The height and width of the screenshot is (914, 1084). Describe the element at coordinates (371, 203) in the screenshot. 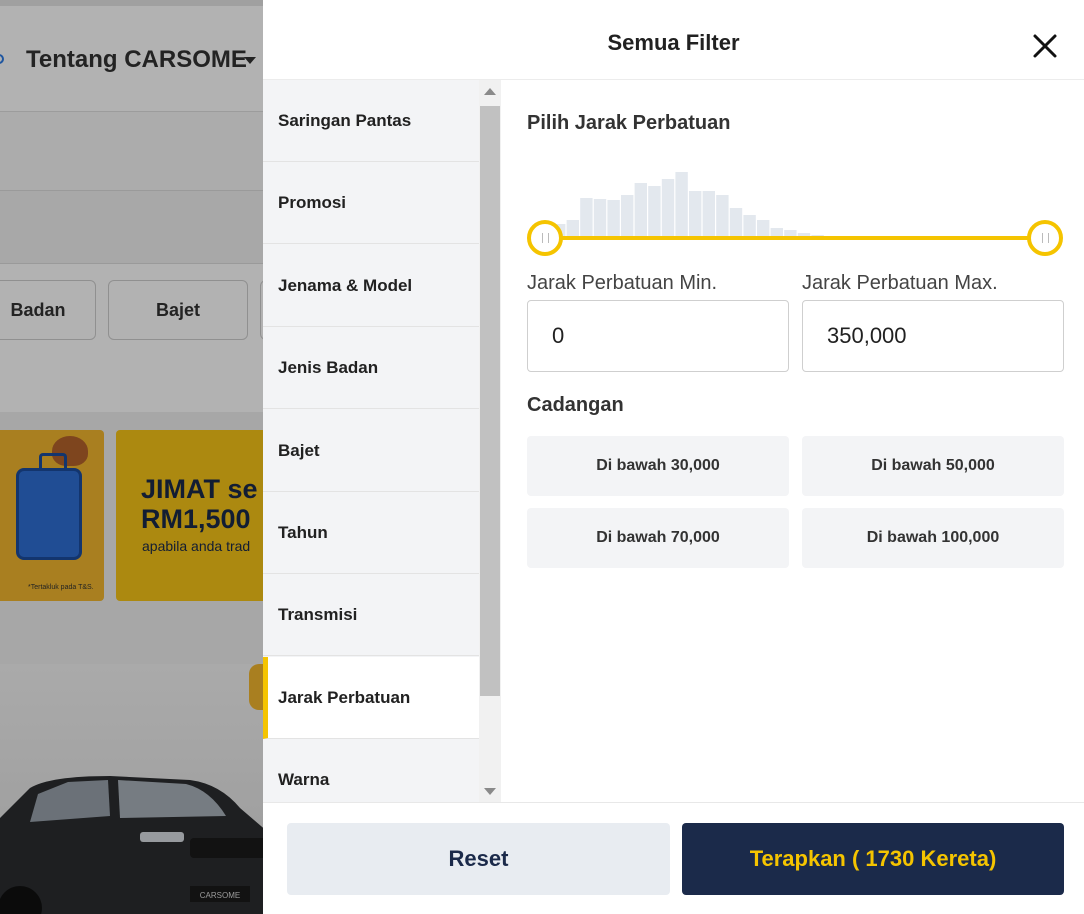

I see `nav-item-promosi: Promosi` at that location.